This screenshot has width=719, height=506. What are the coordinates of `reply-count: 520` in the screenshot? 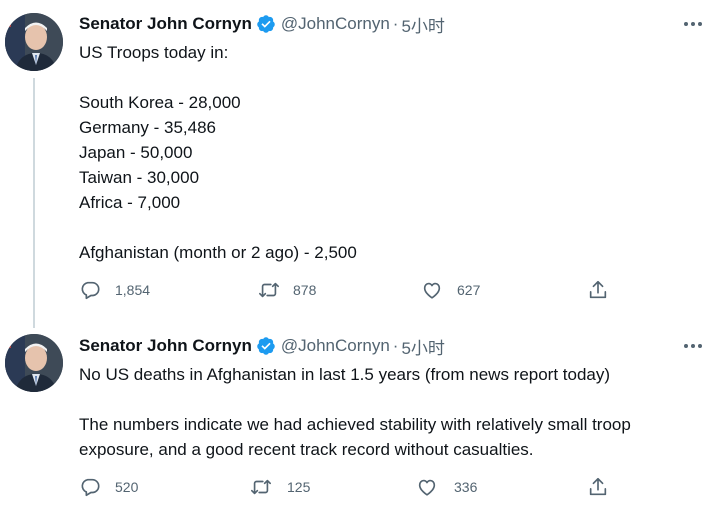 It's located at (127, 487).